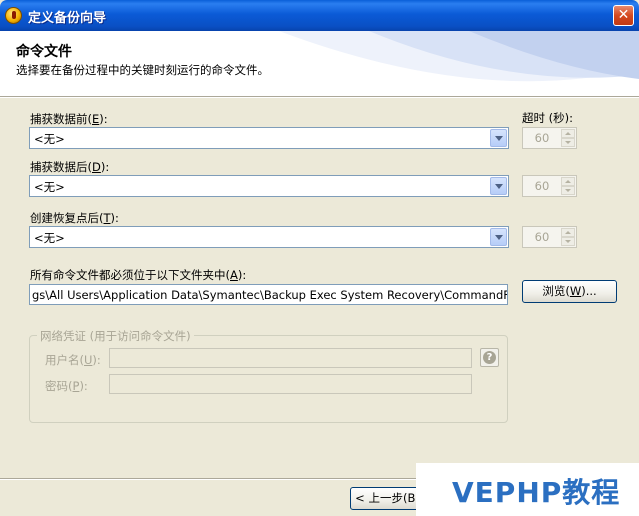 This screenshot has height=516, width=639. Describe the element at coordinates (542, 237) in the screenshot. I see `after-restore-point-timeout-value: 60` at that location.